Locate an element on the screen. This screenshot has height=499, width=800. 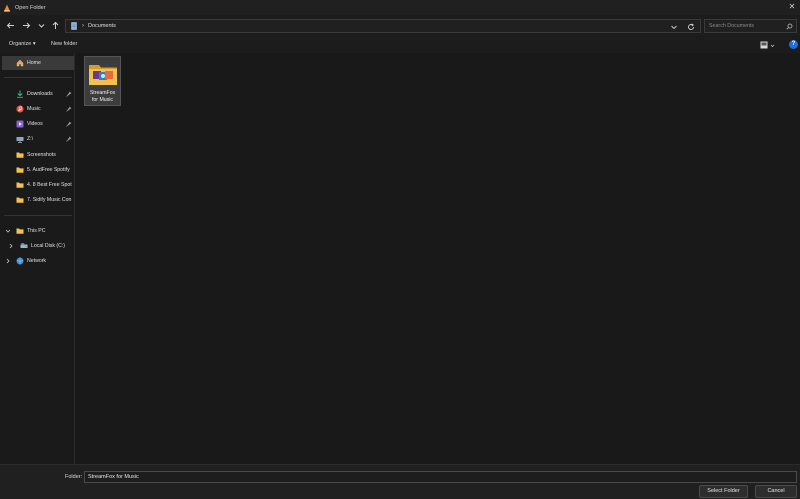
view-icon is located at coordinates (764, 45).